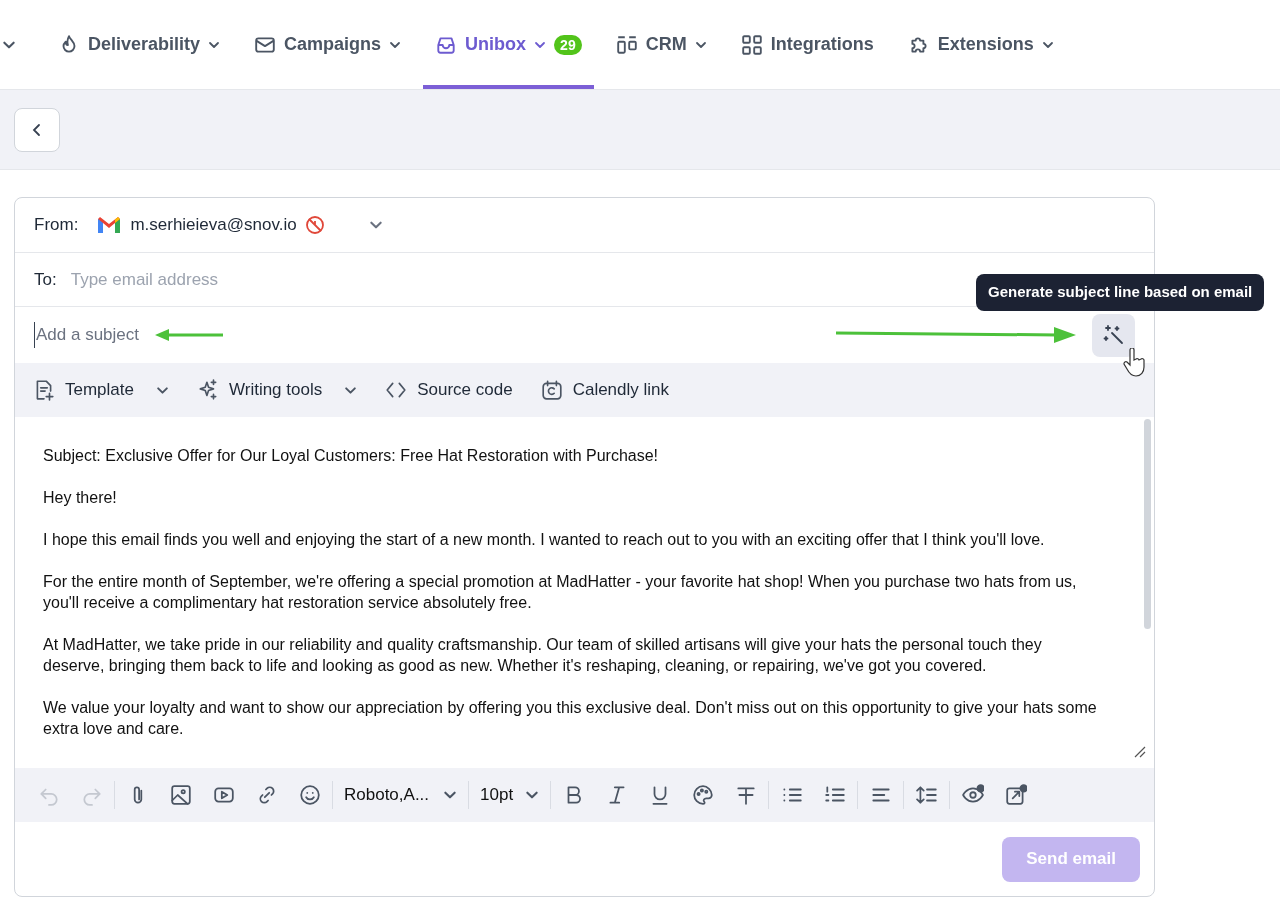 This screenshot has width=1280, height=910. Describe the element at coordinates (1120, 292) in the screenshot. I see `tooltip: Generate subject line based on email` at that location.